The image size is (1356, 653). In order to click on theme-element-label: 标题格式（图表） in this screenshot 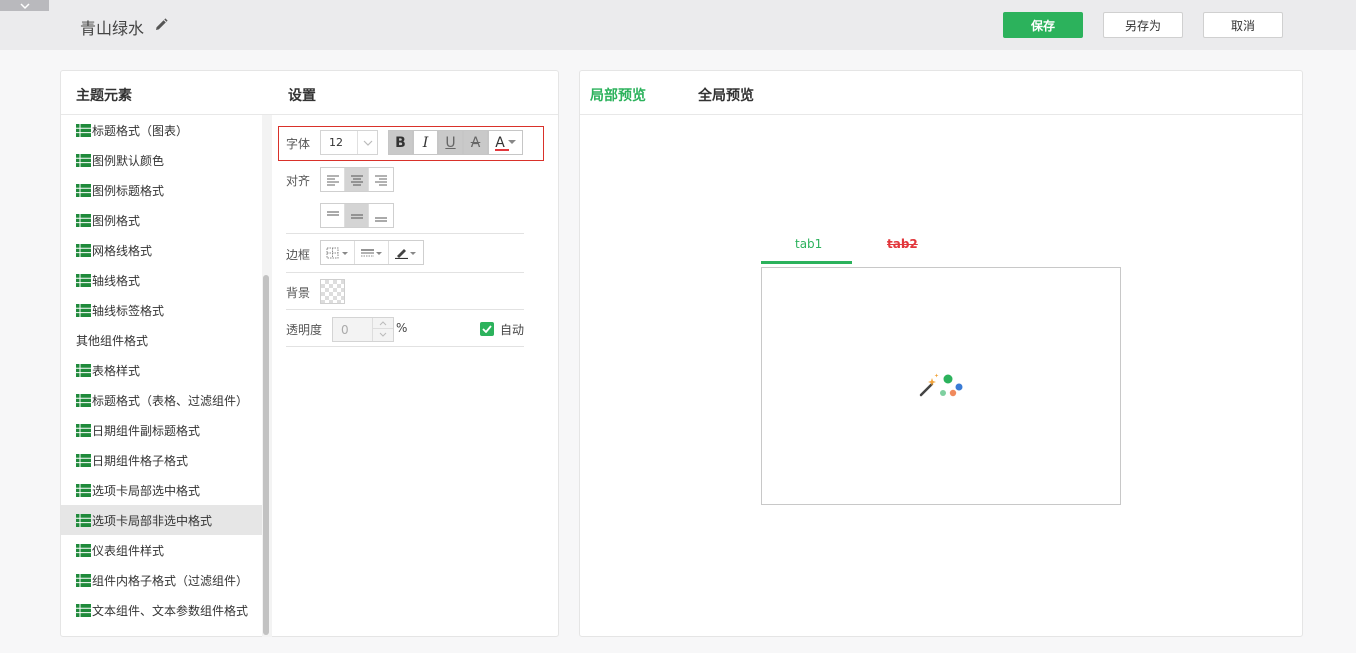, I will do `click(140, 130)`.